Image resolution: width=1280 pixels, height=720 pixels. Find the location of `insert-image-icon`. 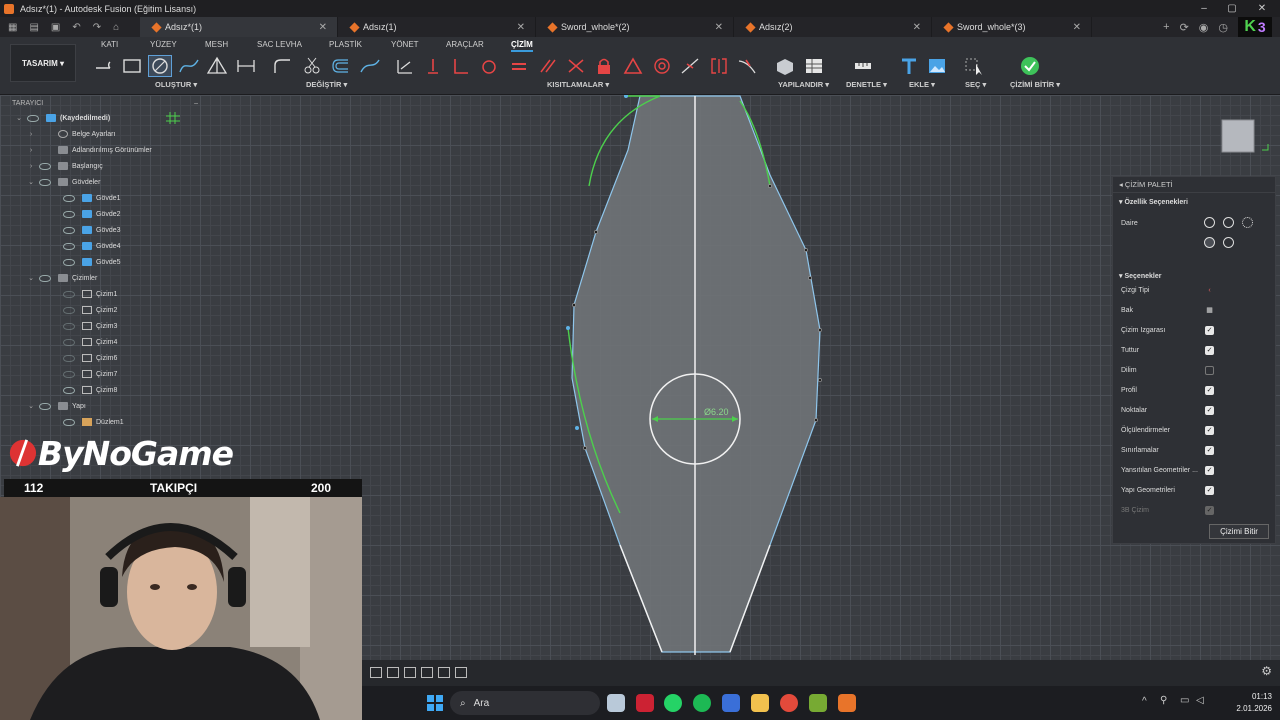

insert-image-icon is located at coordinates (937, 66).